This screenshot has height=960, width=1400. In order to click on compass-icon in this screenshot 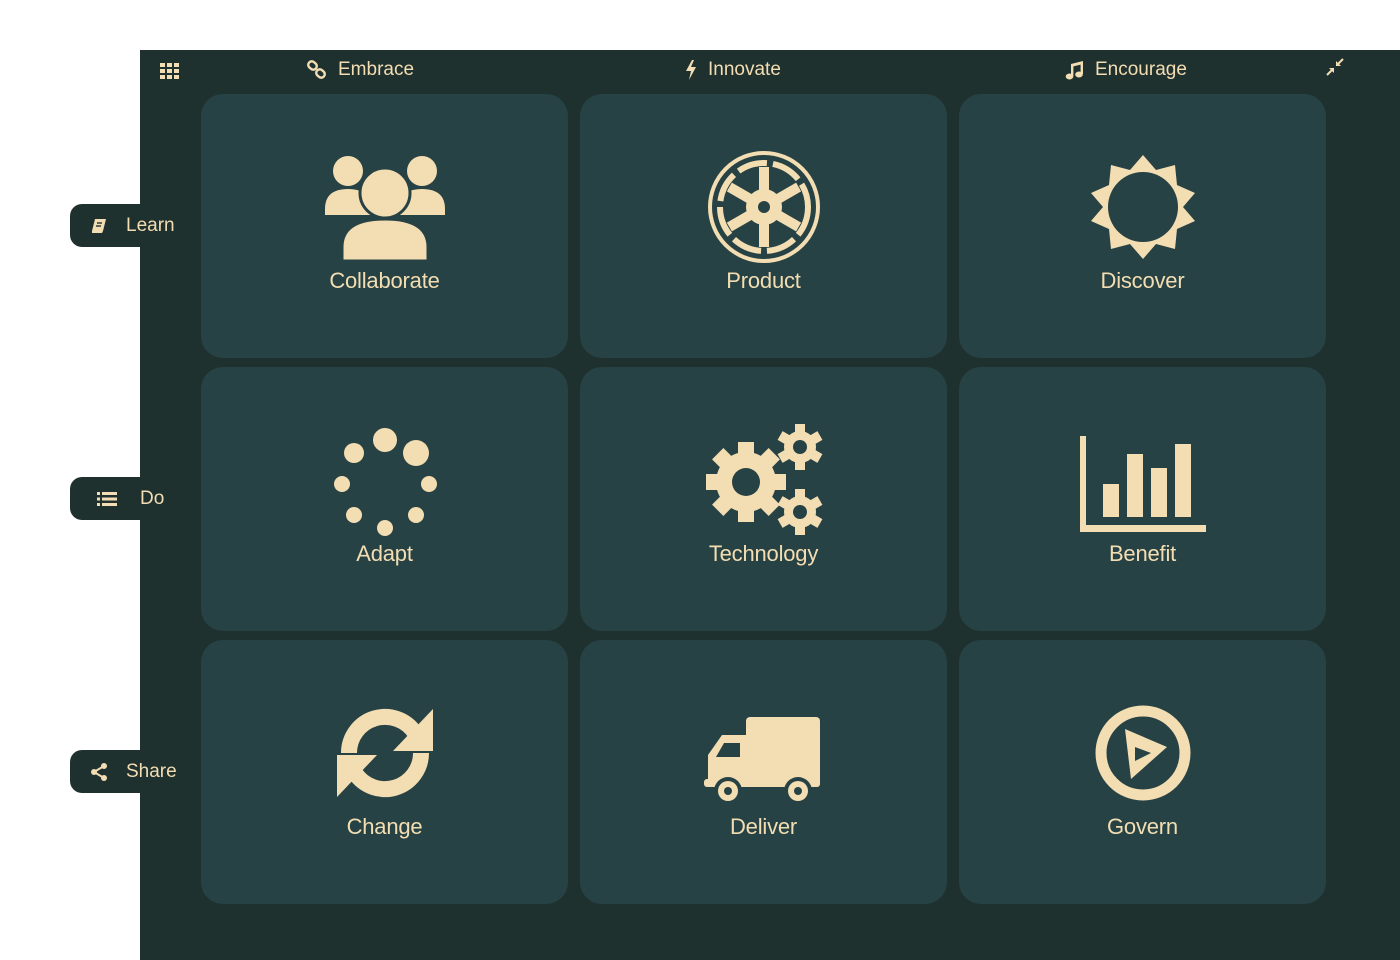, I will do `click(1142, 753)`.